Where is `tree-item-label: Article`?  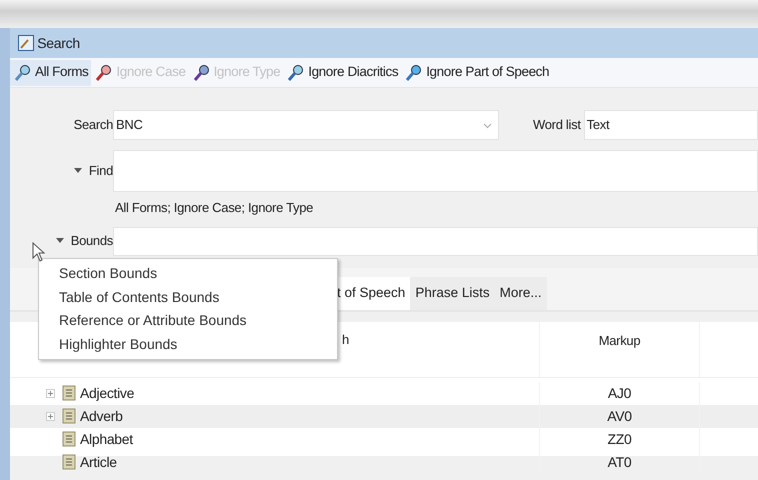
tree-item-label: Article is located at coordinates (98, 462).